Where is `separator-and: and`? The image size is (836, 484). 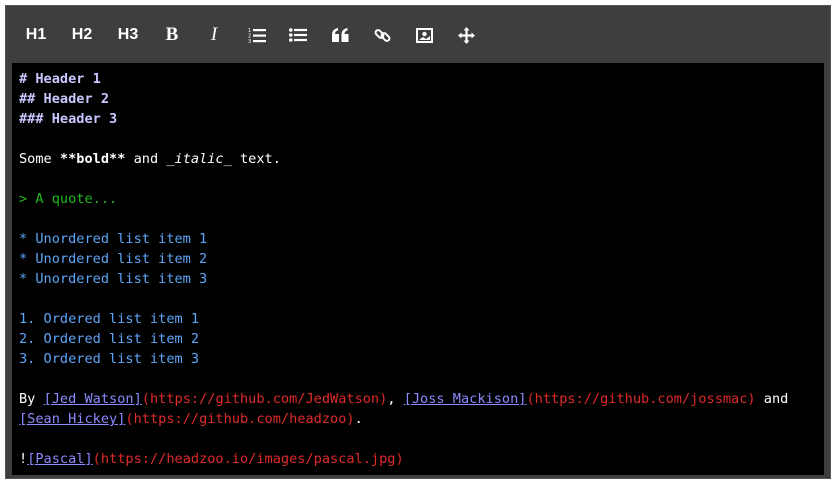 separator-and: and is located at coordinates (772, 399).